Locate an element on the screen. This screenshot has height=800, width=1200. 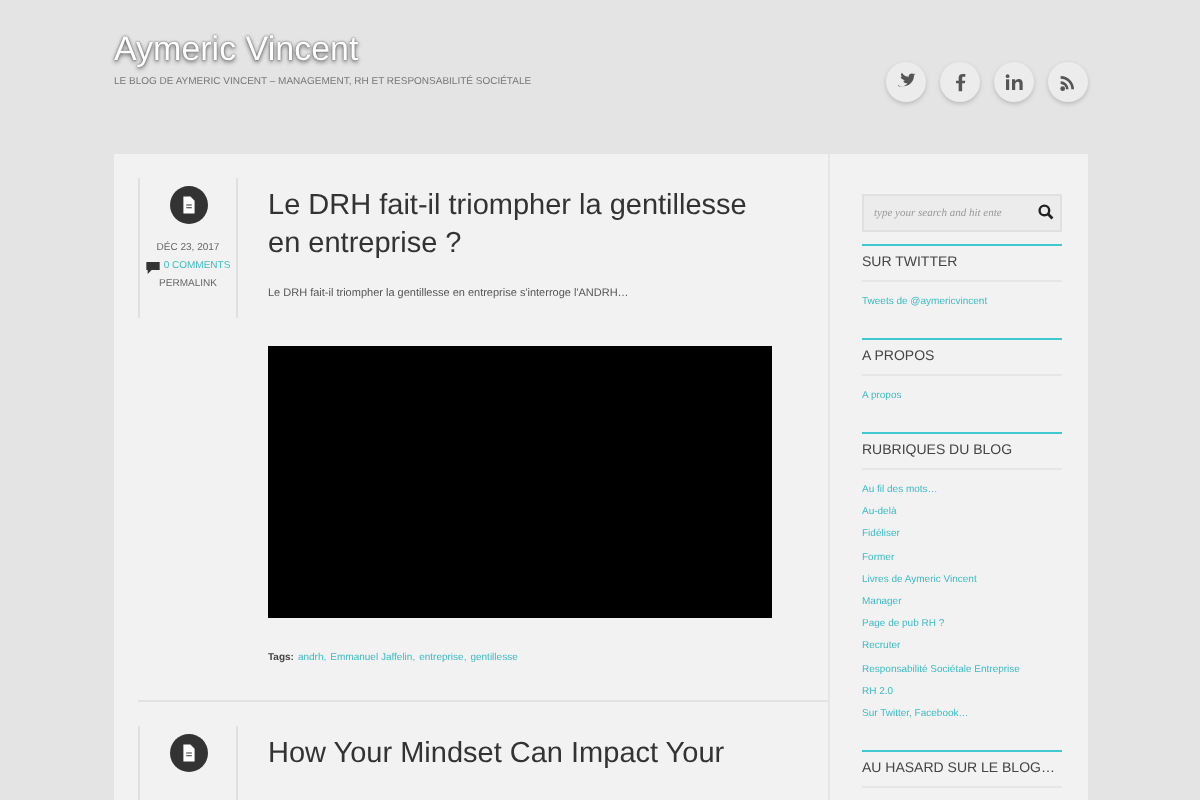
search-icon is located at coordinates (1046, 212).